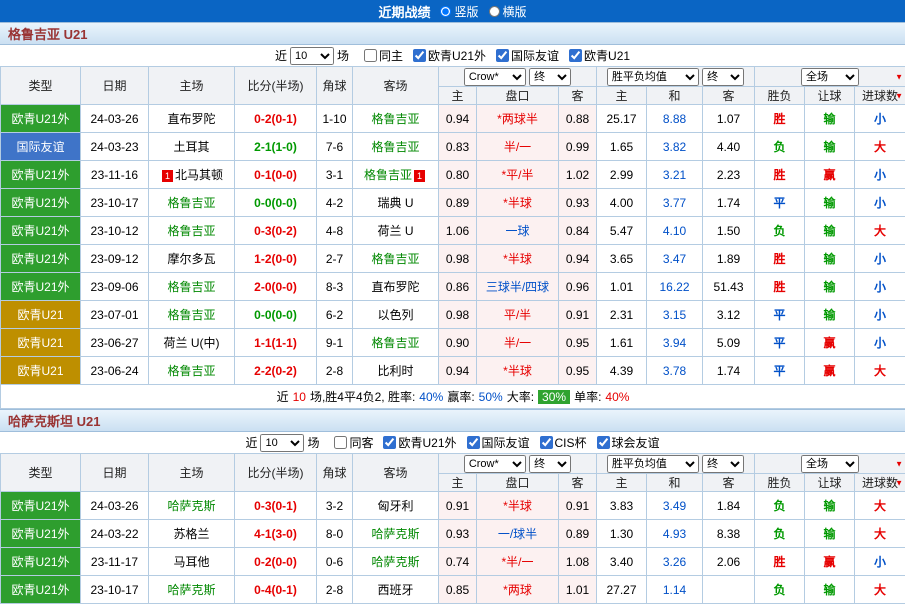 The width and height of the screenshot is (905, 604). What do you see at coordinates (335, 86) in the screenshot?
I see `col-header-corner: 角球` at bounding box center [335, 86].